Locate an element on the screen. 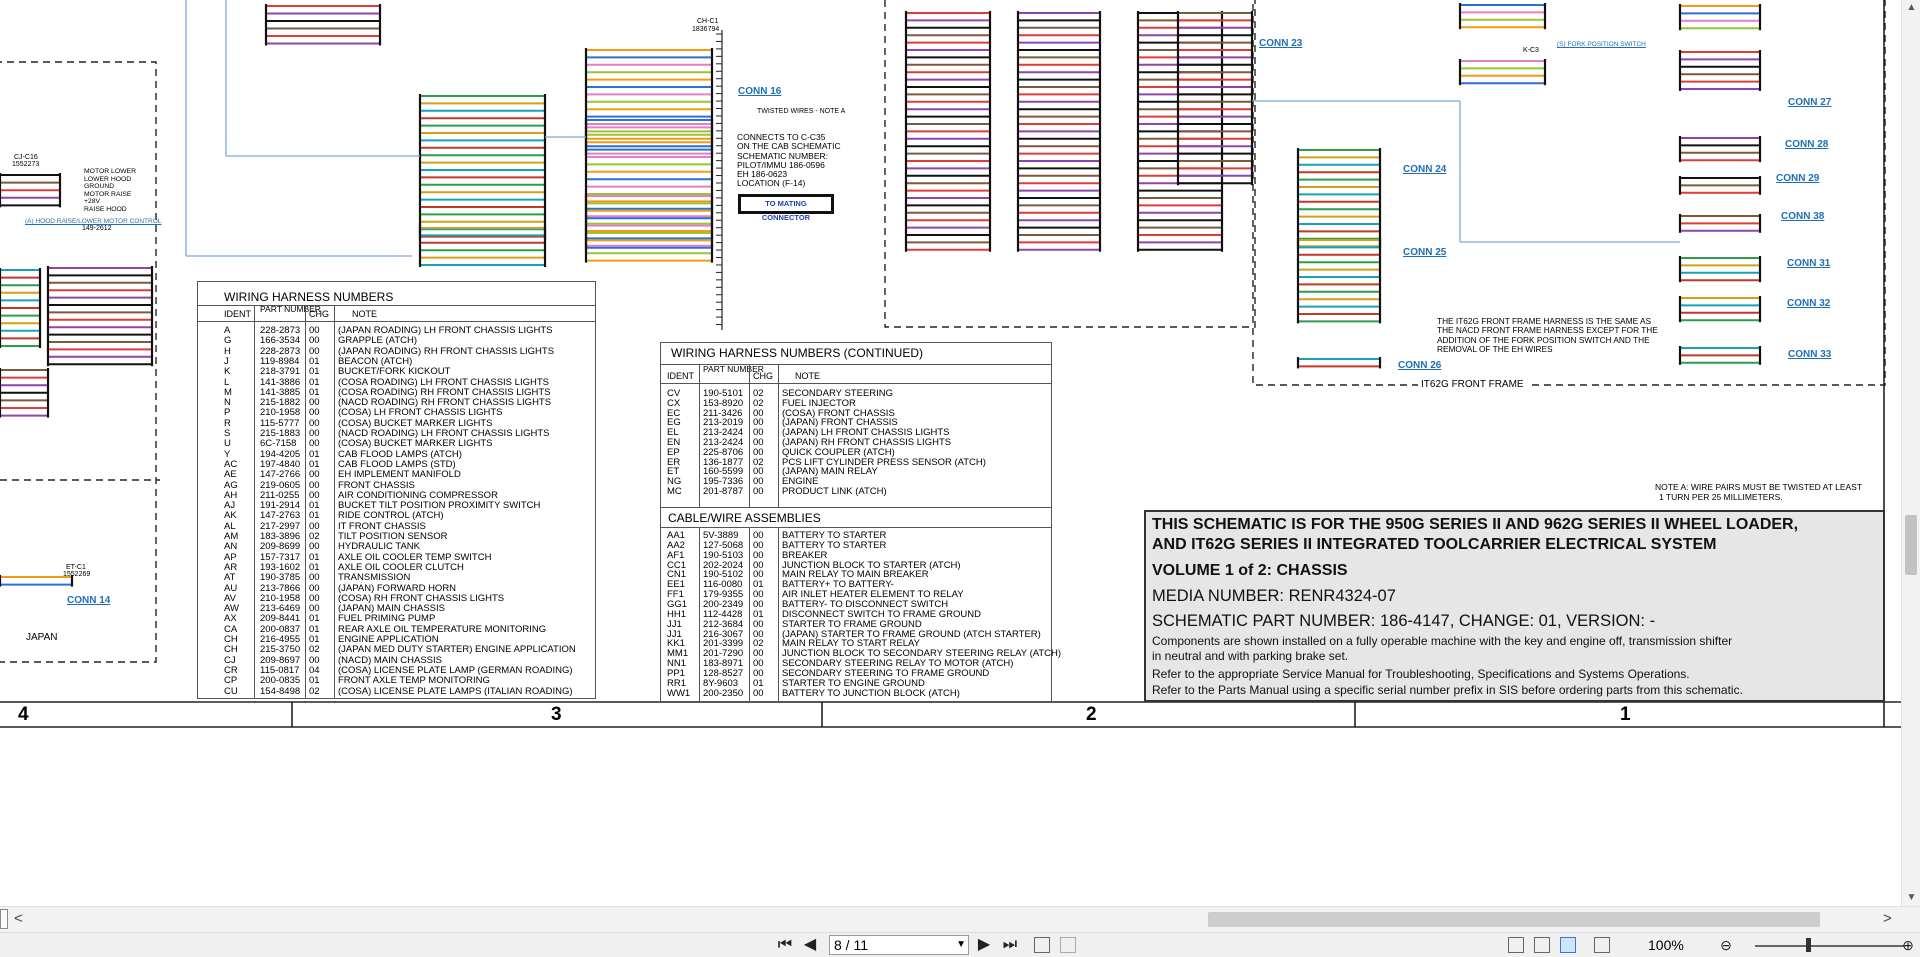 Image resolution: width=1920 pixels, height=957 pixels. conn32-link: CONN 32 is located at coordinates (1808, 303).